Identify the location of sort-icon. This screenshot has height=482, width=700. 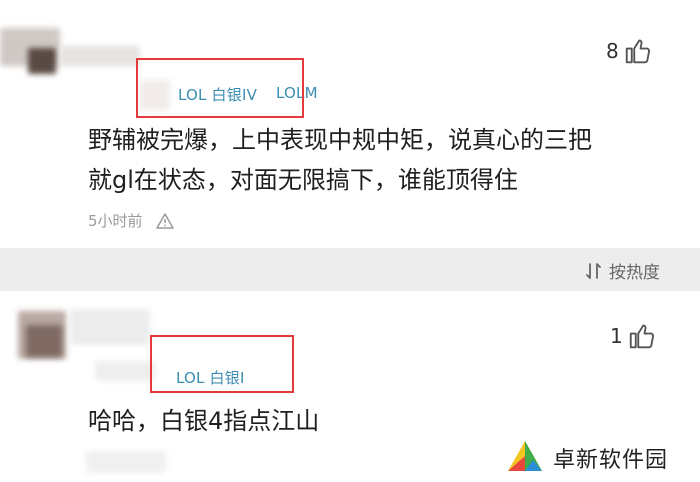
(593, 270).